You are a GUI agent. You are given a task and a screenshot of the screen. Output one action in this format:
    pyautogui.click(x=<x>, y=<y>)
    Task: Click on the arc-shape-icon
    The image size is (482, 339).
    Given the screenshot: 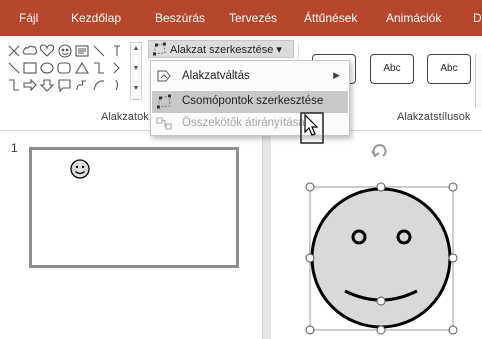 What is the action you would take?
    pyautogui.click(x=99, y=85)
    